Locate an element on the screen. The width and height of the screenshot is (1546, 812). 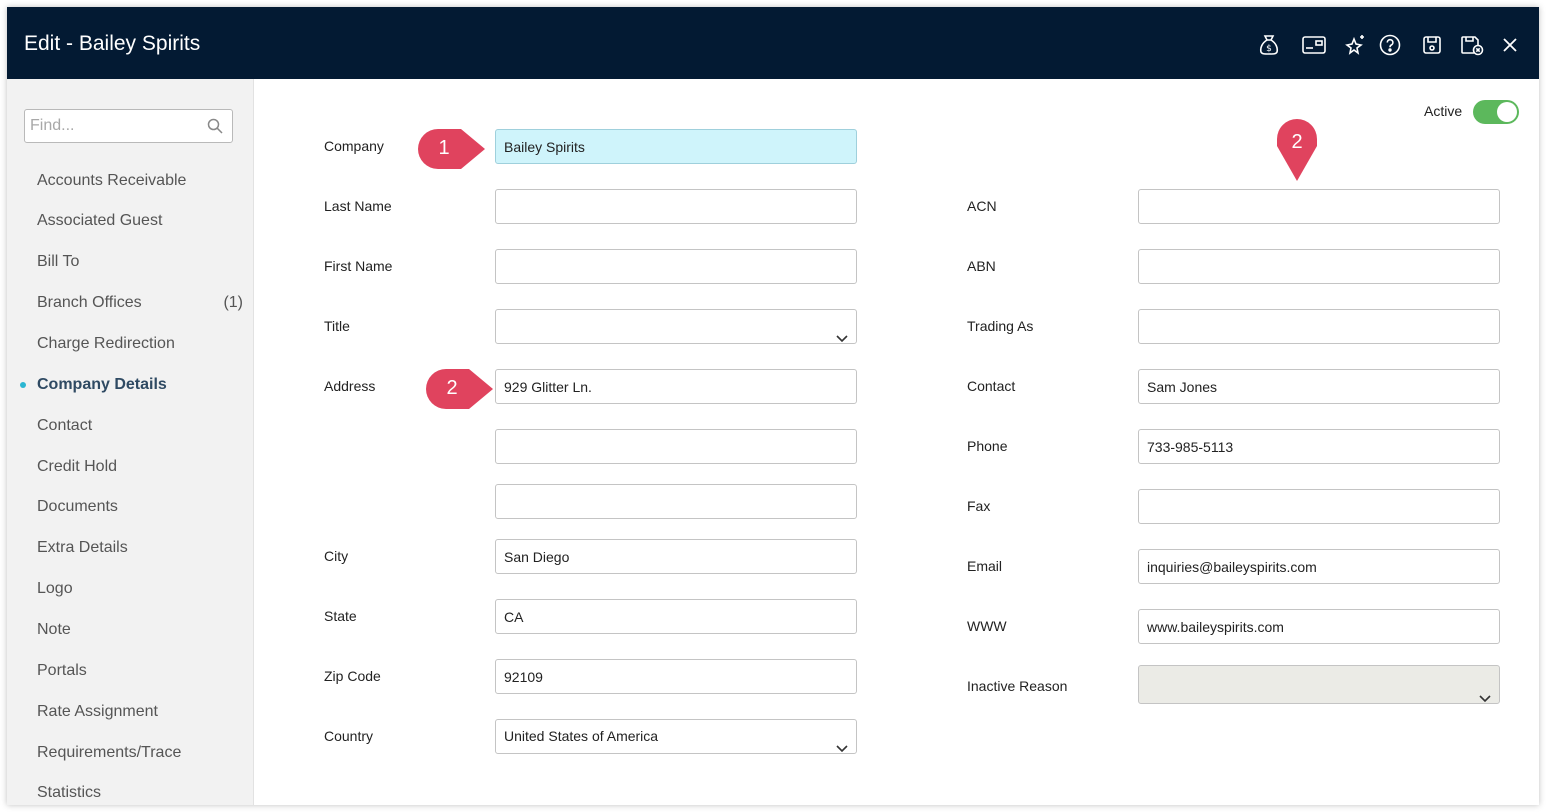
sidebar-item-bill-to: Bill To is located at coordinates (142, 262).